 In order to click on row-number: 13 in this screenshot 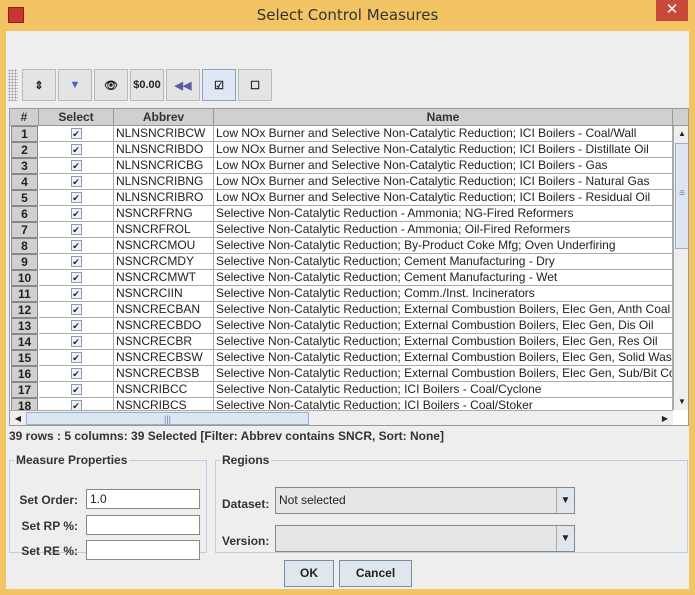, I will do `click(24, 326)`.